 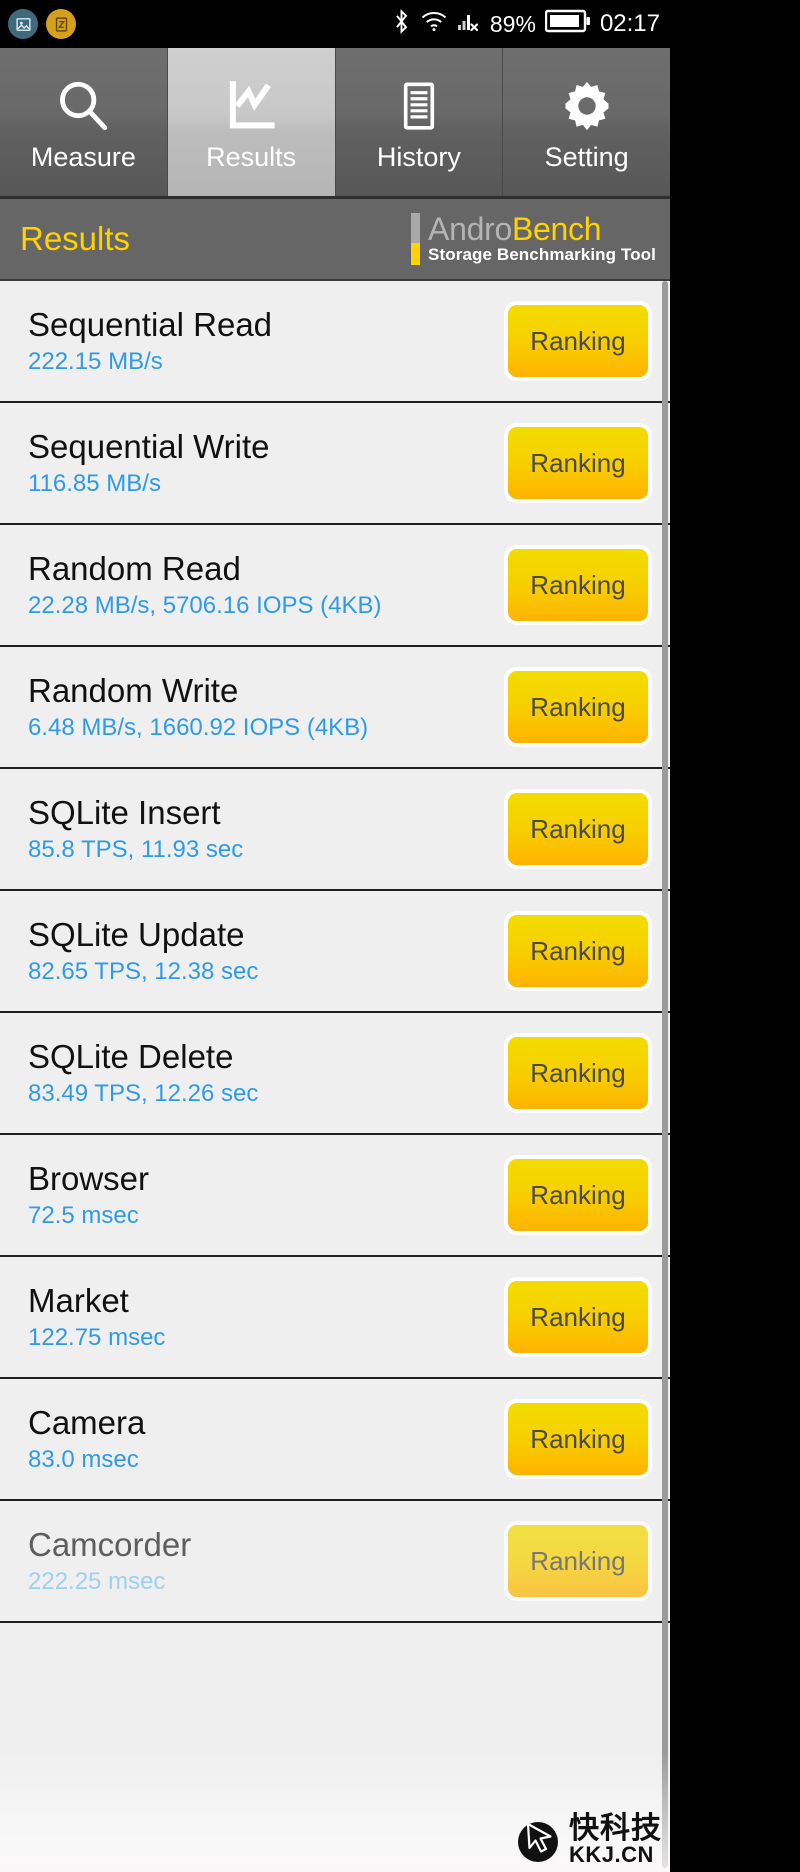 What do you see at coordinates (61, 24) in the screenshot?
I see `document-notification-icon` at bounding box center [61, 24].